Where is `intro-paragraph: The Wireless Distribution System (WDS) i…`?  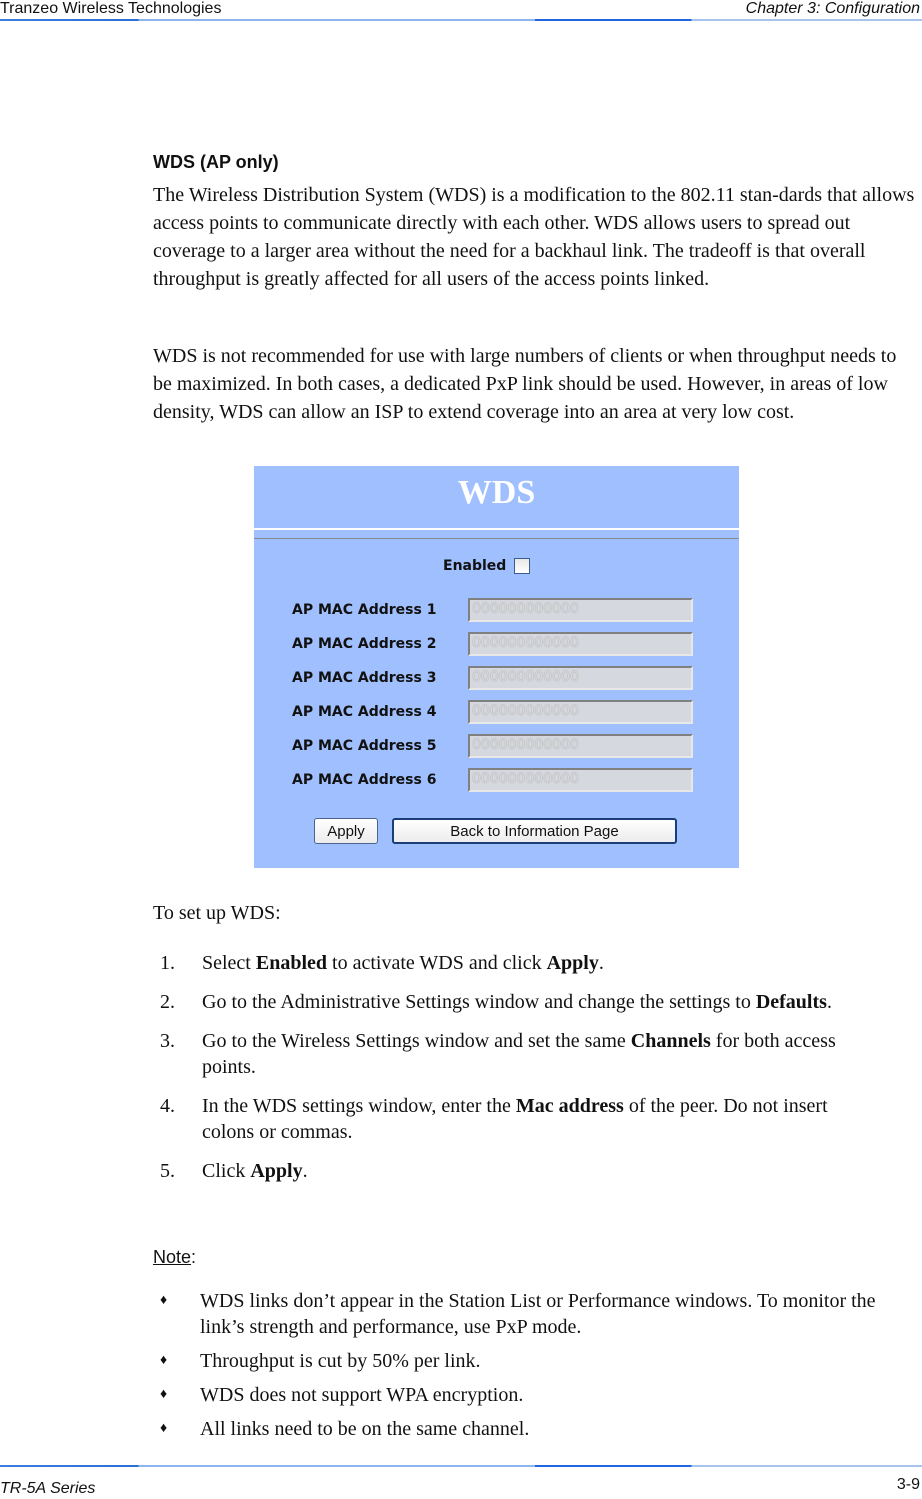
intro-paragraph: The Wireless Distribution System (WDS) i… is located at coordinates (534, 237).